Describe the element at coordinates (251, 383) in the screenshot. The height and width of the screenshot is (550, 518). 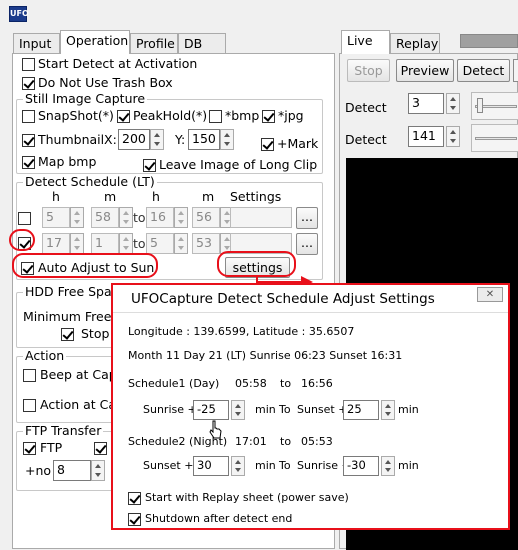
I see `schedule1-start: 05:58` at that location.